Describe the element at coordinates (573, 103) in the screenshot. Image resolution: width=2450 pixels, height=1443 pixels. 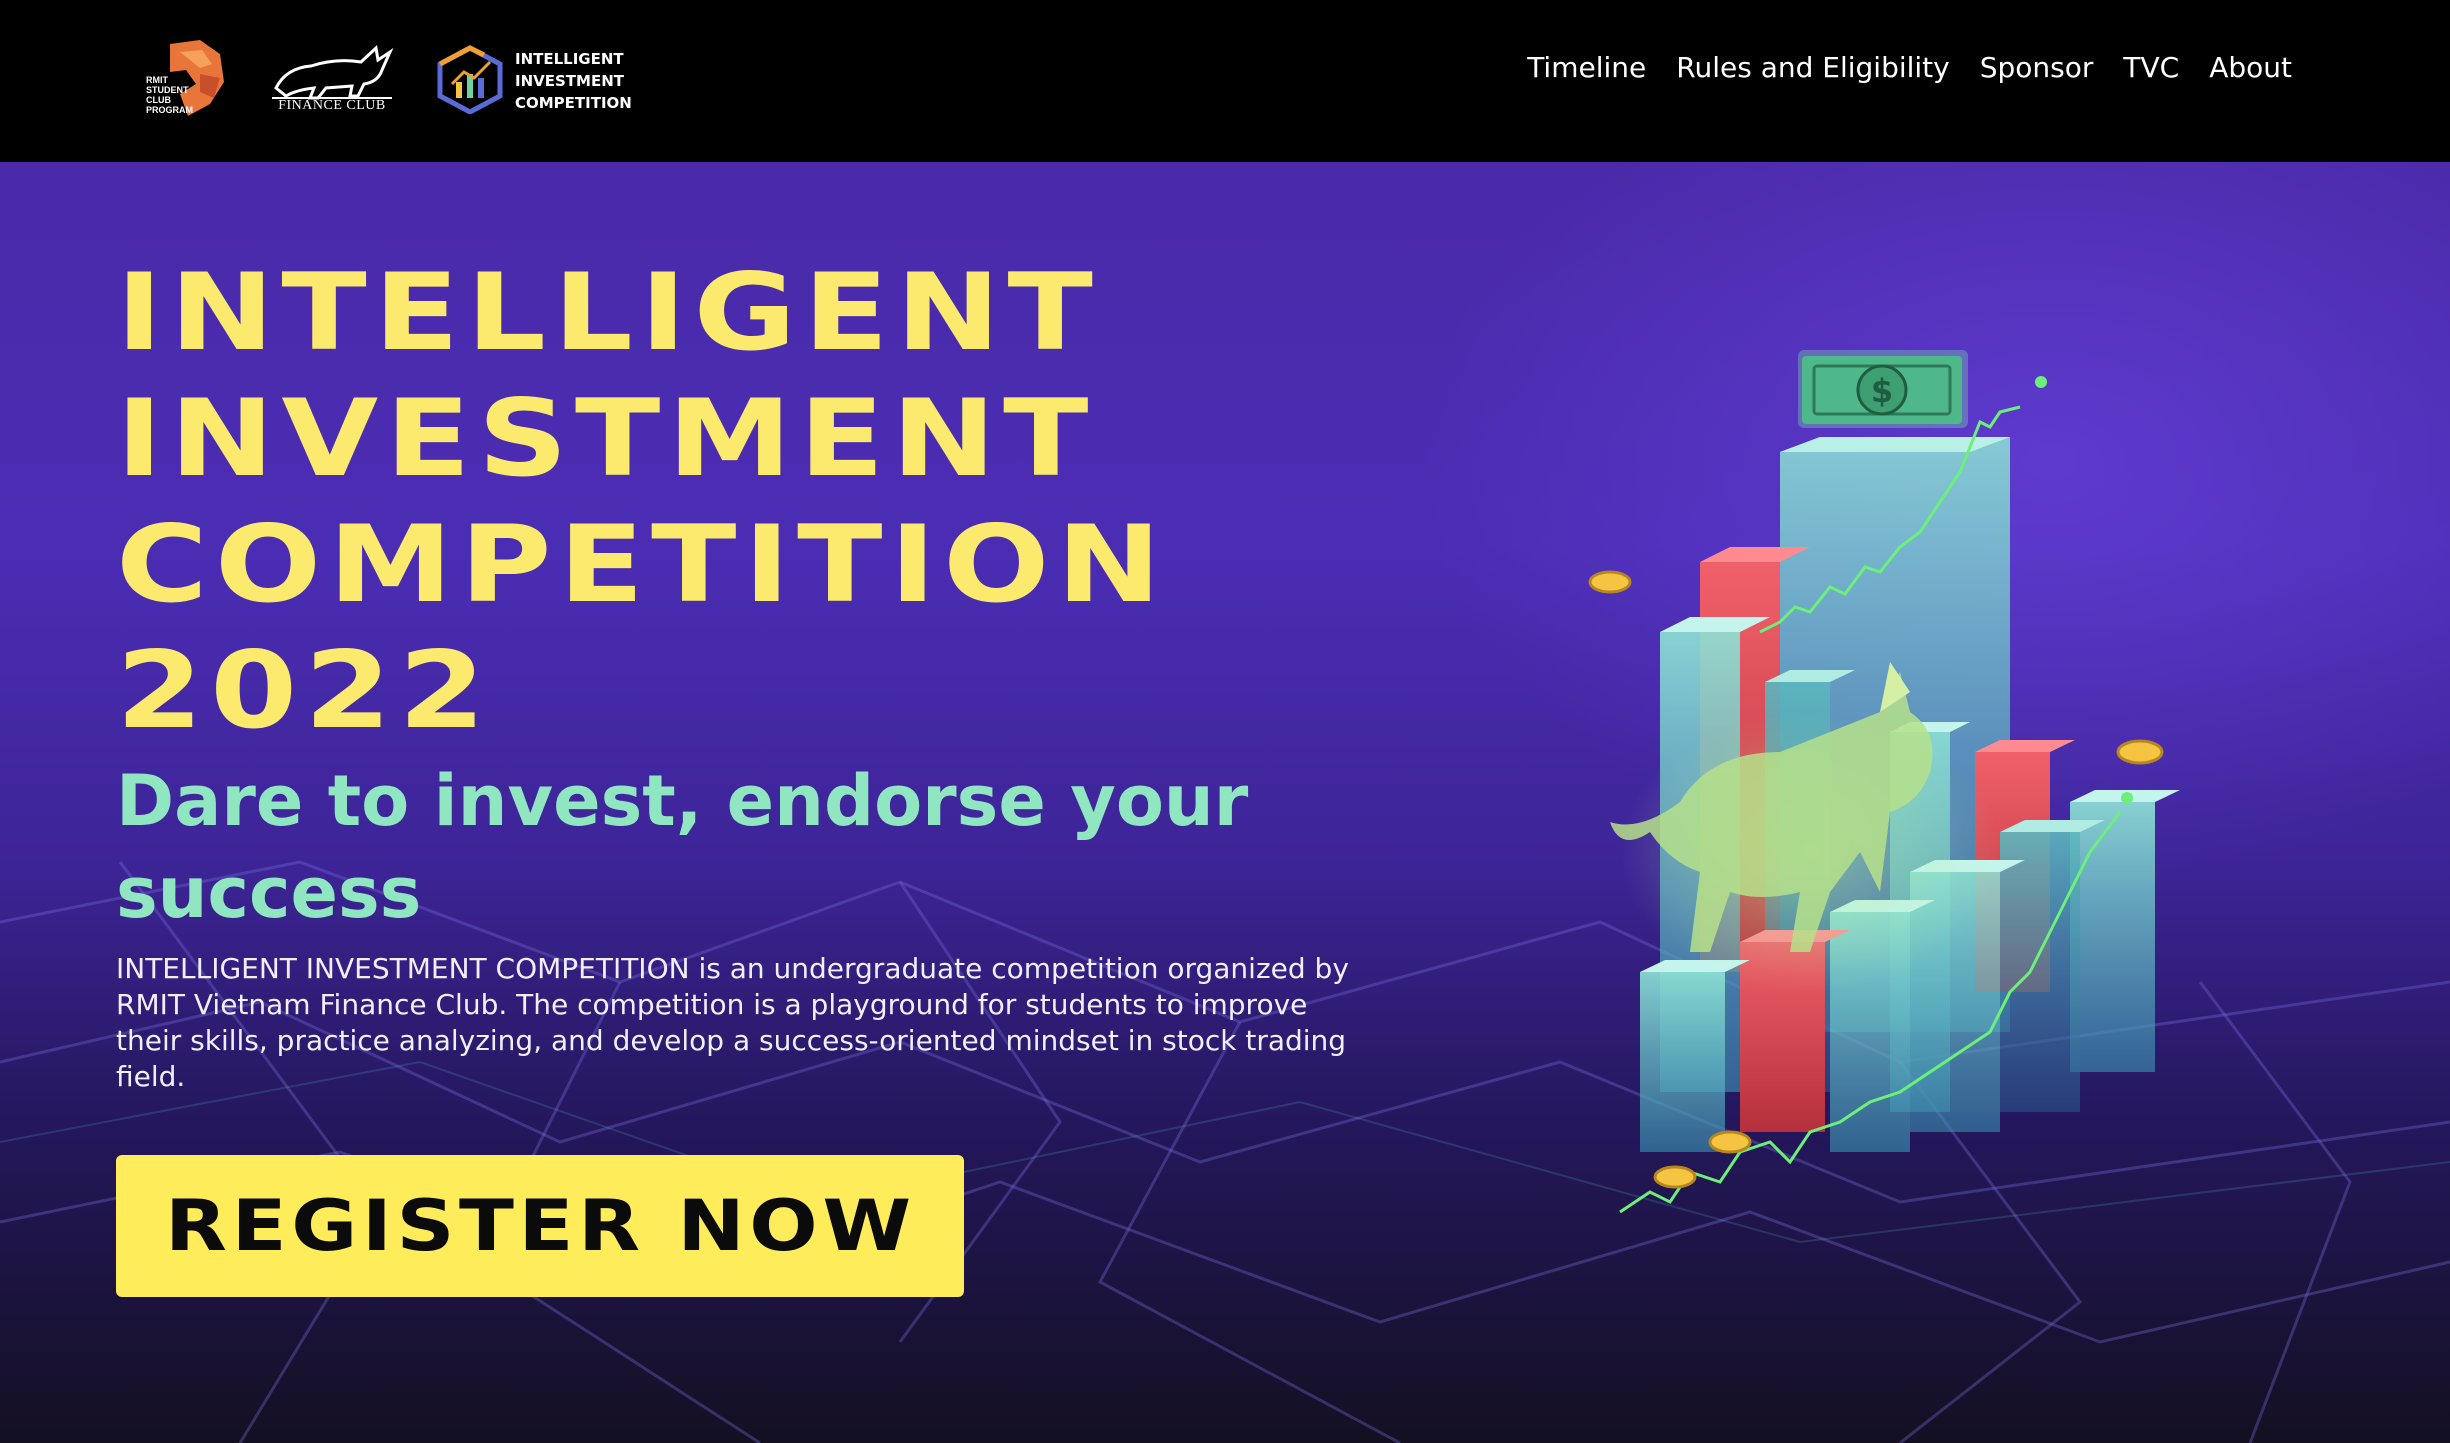
I see `logo-text-line: COMPETITION` at that location.